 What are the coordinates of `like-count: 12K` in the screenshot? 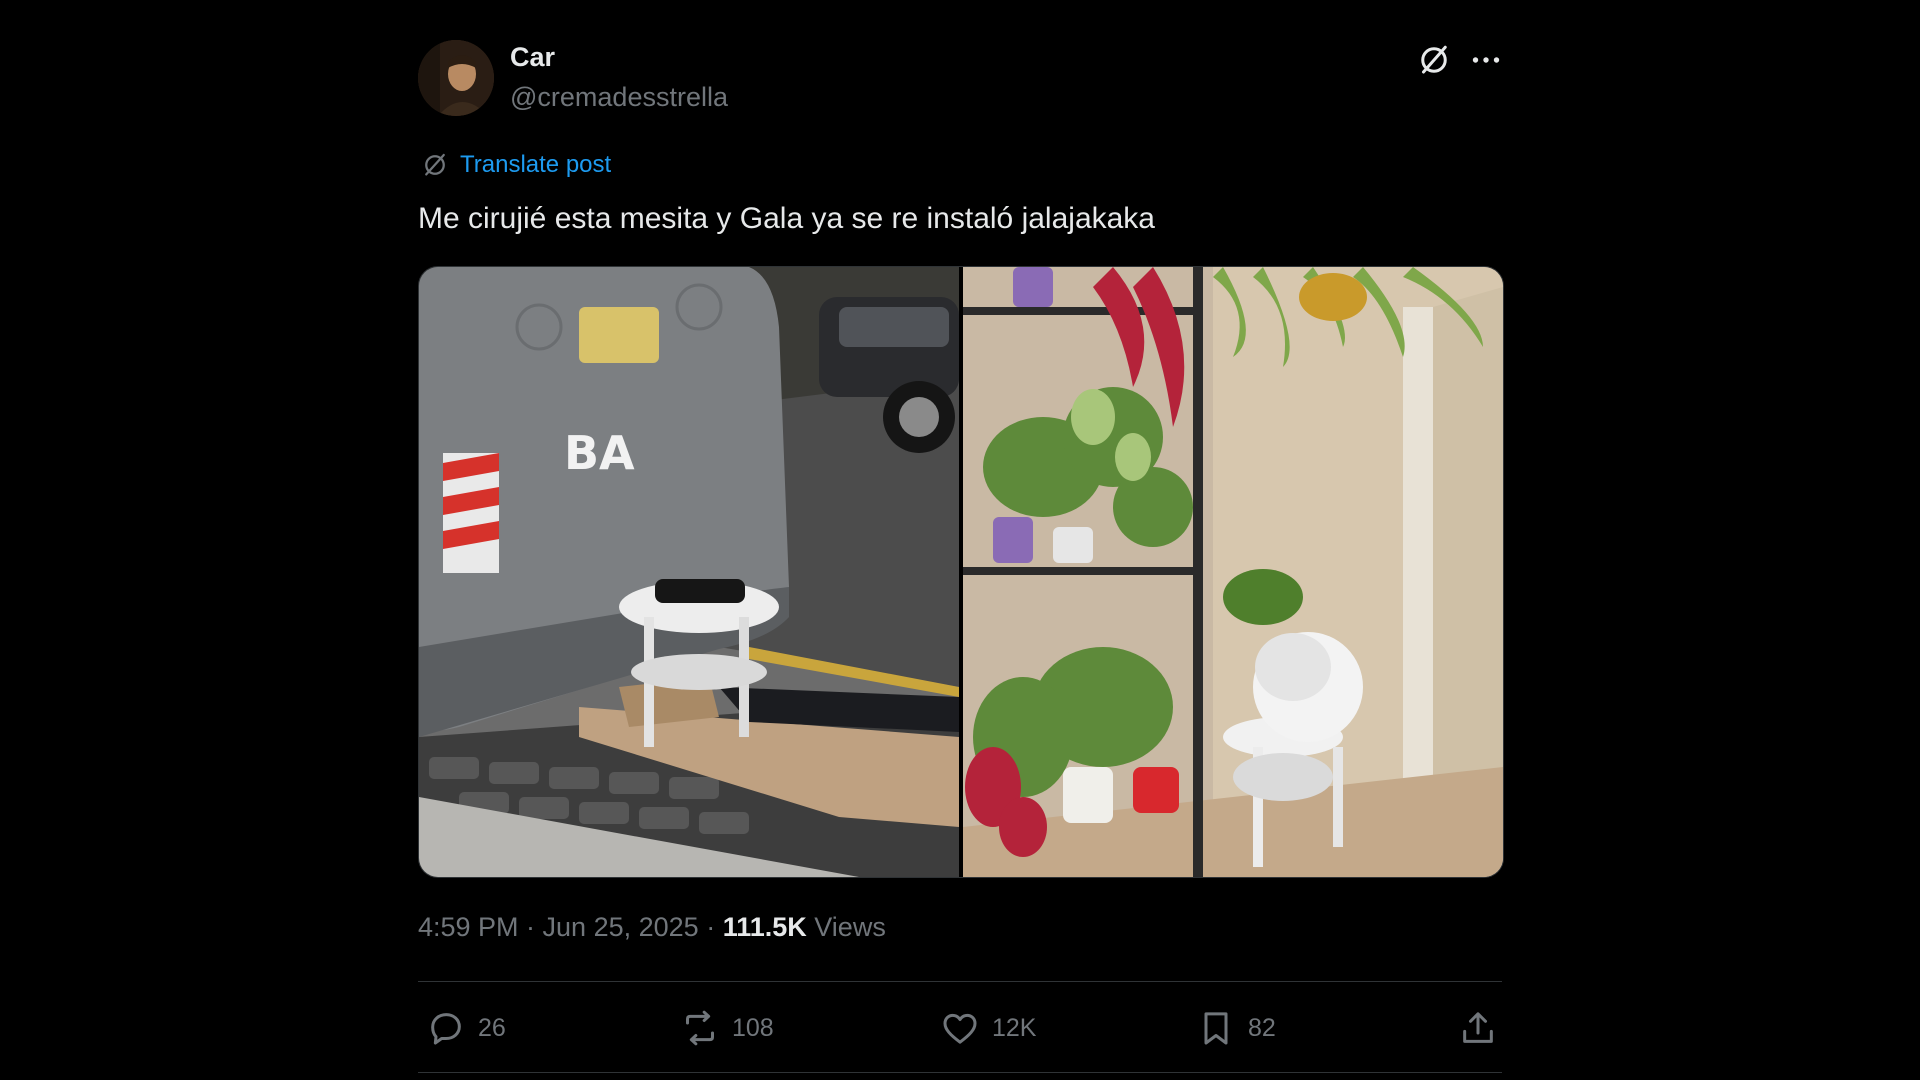 It's located at (1014, 1027).